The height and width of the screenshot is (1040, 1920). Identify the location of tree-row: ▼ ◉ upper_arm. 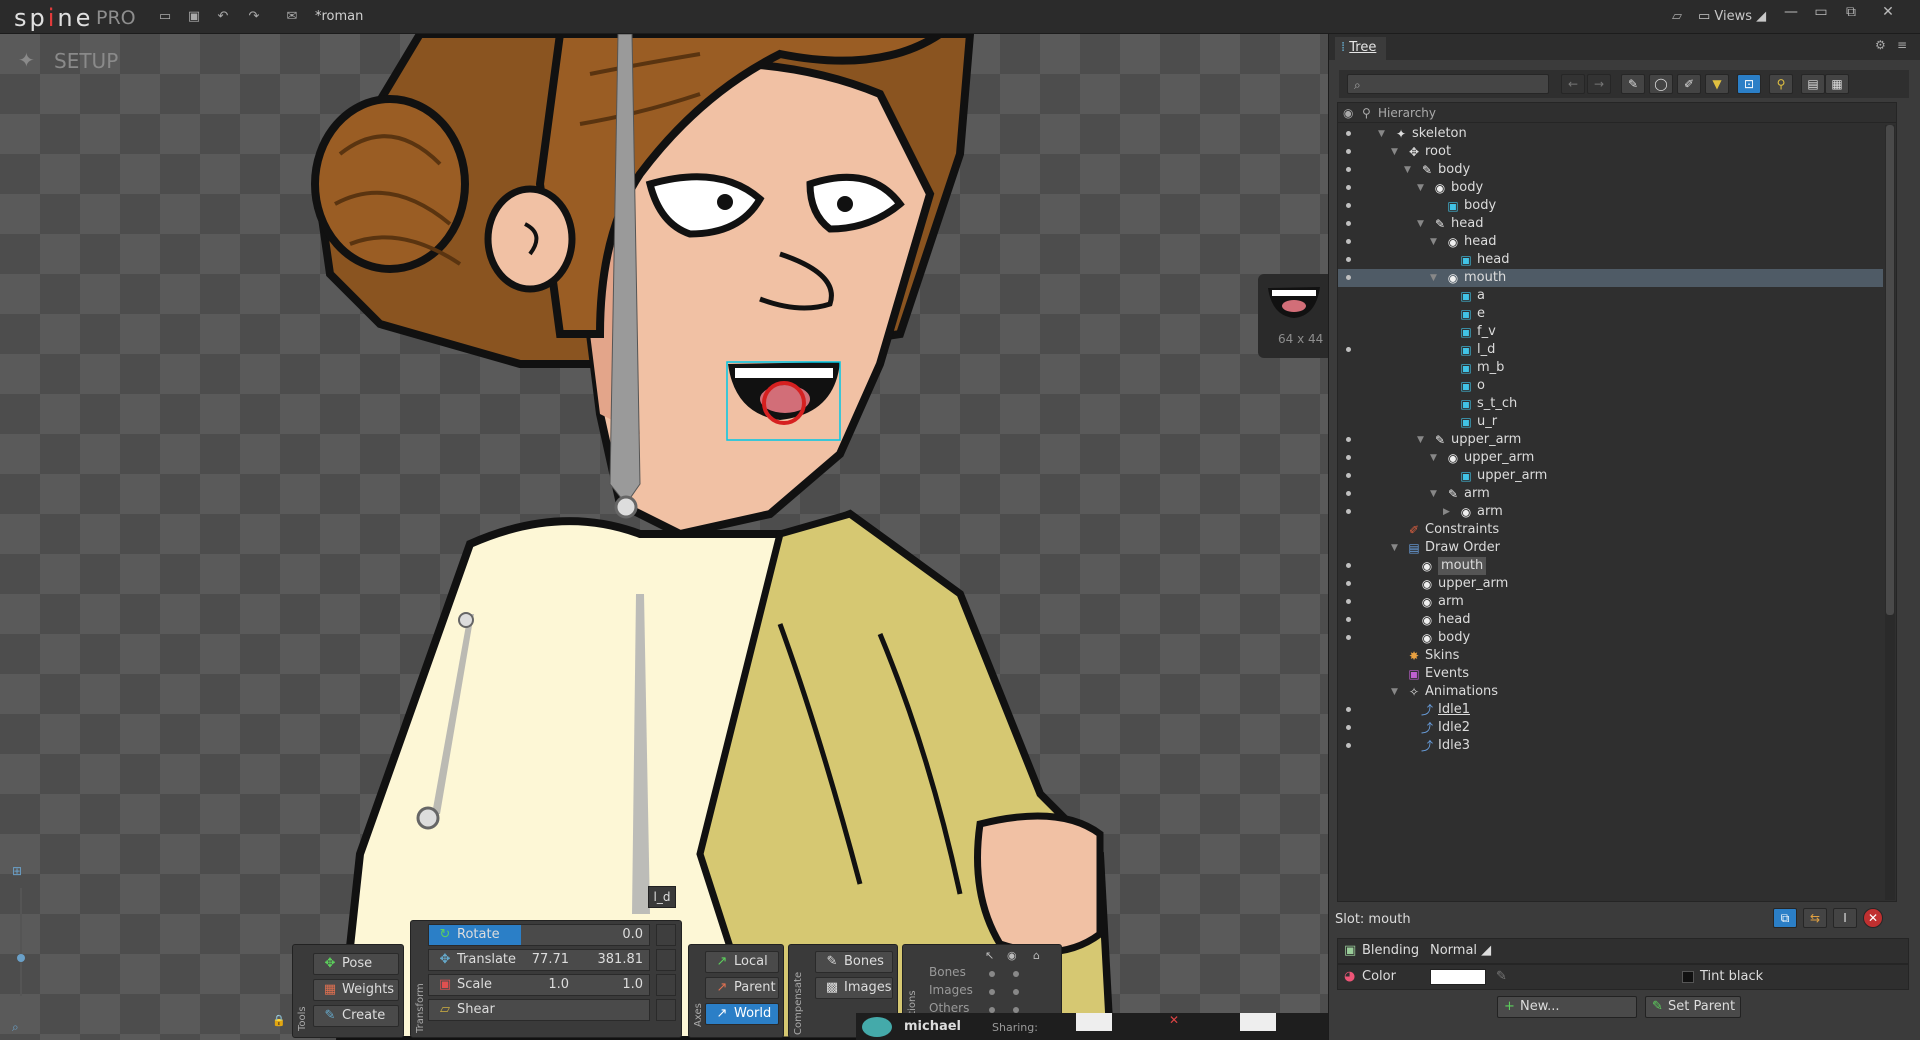
(1610, 458).